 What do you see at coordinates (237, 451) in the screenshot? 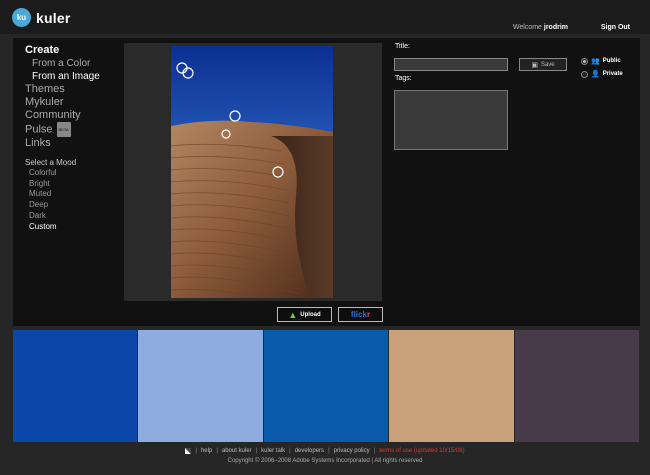
I see `footer-link-about: about kuler` at bounding box center [237, 451].